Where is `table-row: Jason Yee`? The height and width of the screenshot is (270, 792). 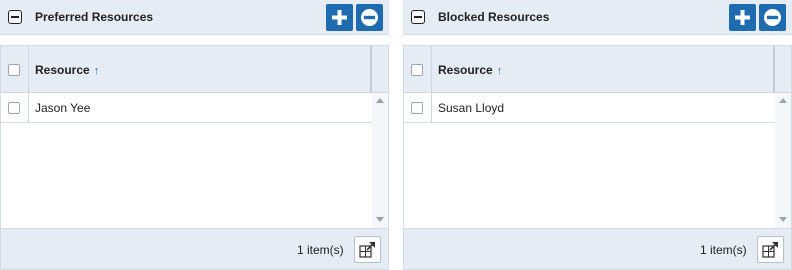
table-row: Jason Yee is located at coordinates (186, 108).